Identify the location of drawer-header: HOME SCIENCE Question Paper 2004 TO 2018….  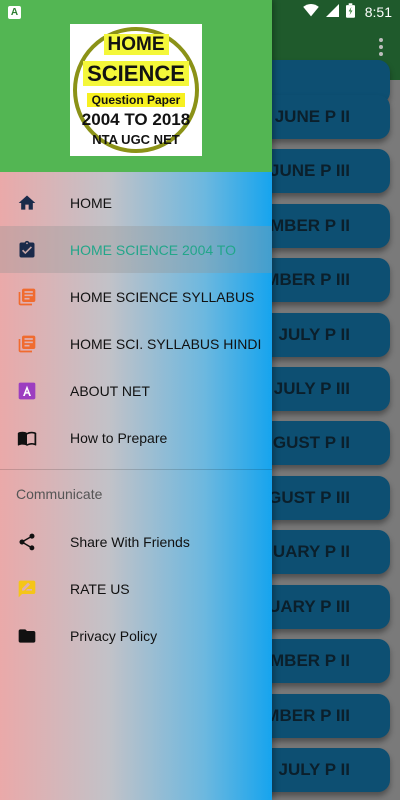
(136, 86).